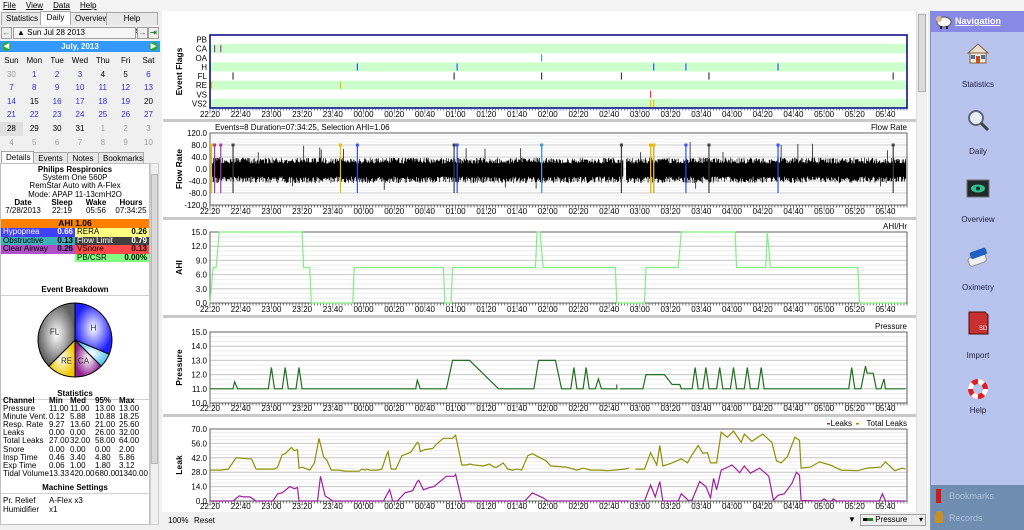 The width and height of the screenshot is (1024, 530). What do you see at coordinates (148, 115) in the screenshot?
I see `calendar-day: 27` at bounding box center [148, 115].